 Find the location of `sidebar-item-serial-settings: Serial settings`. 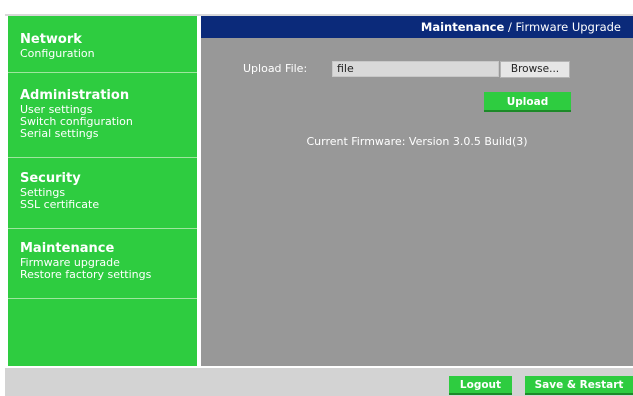

sidebar-item-serial-settings: Serial settings is located at coordinates (108, 134).